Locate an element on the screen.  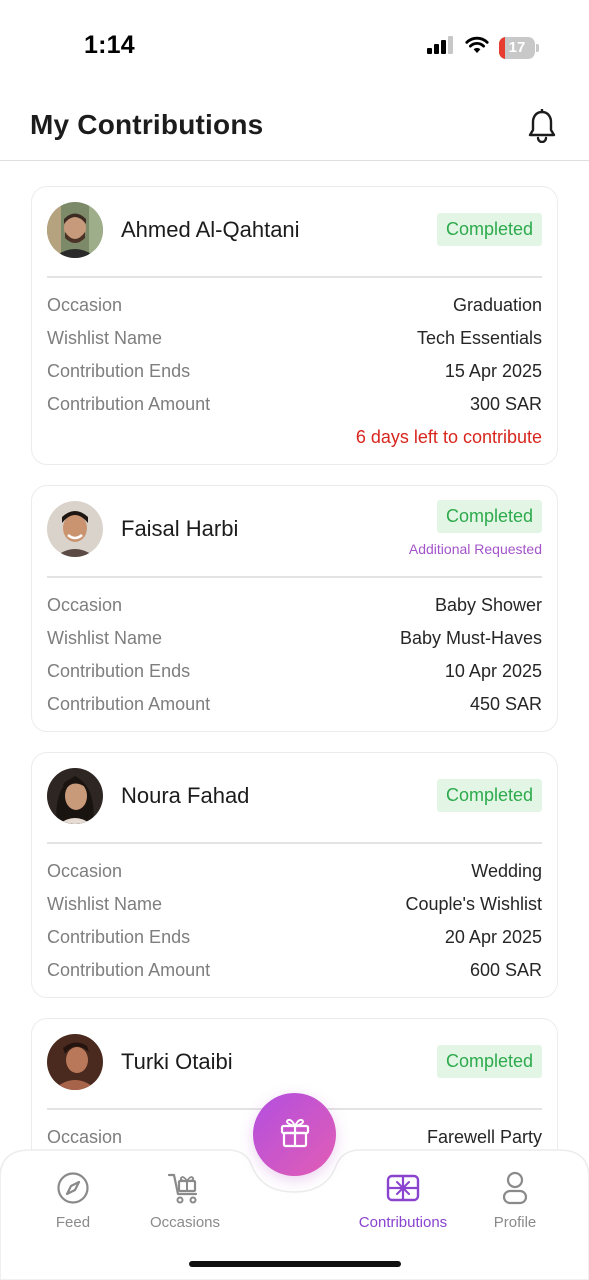
detail-row-wishlist: Wishlist Name Tech Essentials is located at coordinates (294, 340).